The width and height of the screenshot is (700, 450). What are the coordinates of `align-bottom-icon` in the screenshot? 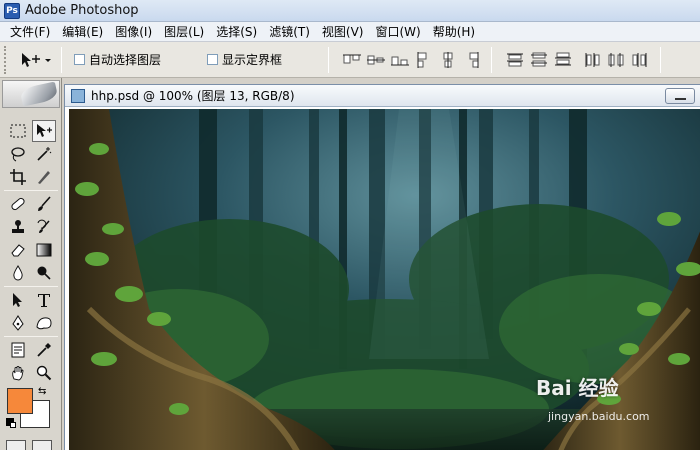 It's located at (400, 60).